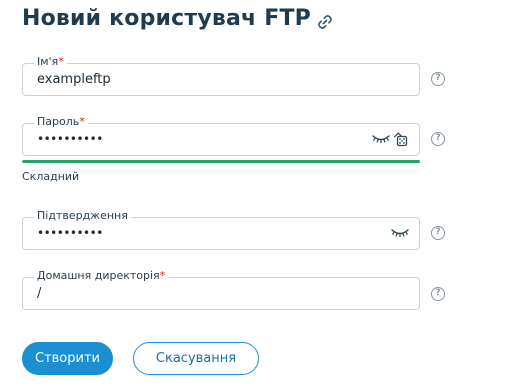 The height and width of the screenshot is (386, 507). I want to click on create-button: Створити, so click(67, 358).